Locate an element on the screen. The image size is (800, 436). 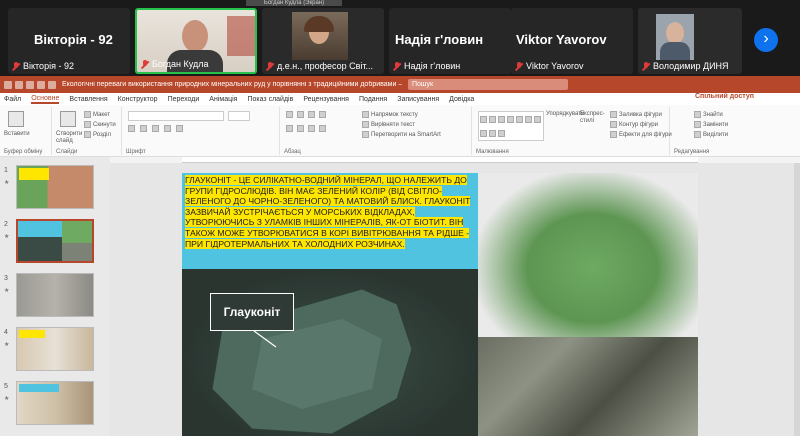
shape-effects-button: Ефекти для фігури is located at coordinates (641, 134).